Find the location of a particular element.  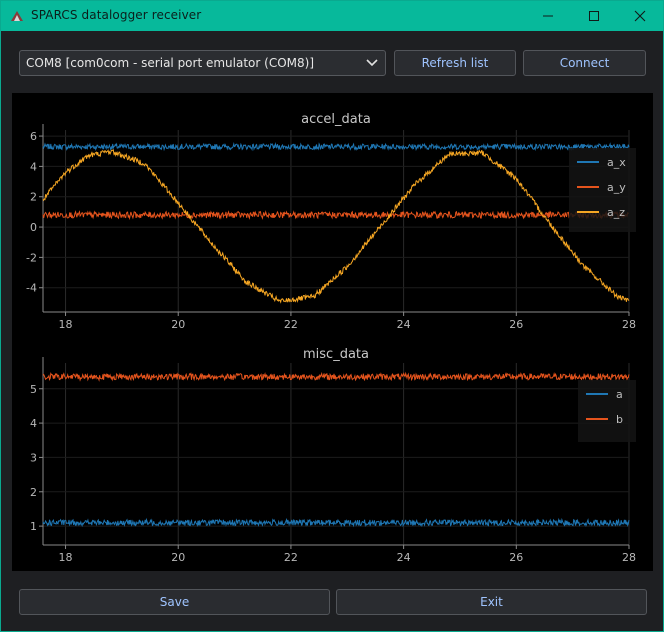

minimize-button is located at coordinates (548, 16).